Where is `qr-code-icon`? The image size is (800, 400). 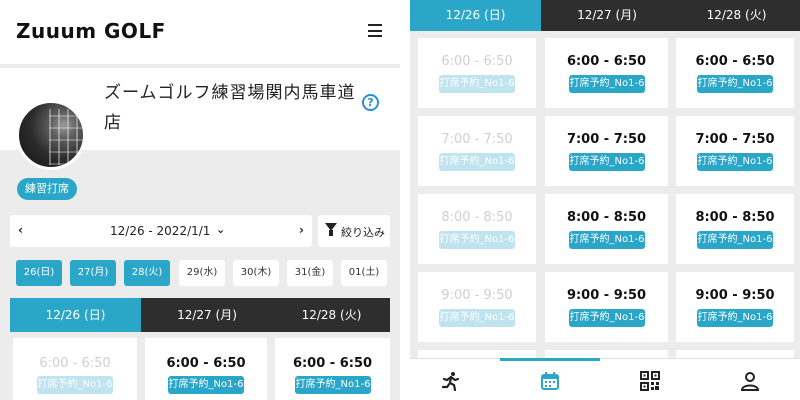 qr-code-icon is located at coordinates (650, 381).